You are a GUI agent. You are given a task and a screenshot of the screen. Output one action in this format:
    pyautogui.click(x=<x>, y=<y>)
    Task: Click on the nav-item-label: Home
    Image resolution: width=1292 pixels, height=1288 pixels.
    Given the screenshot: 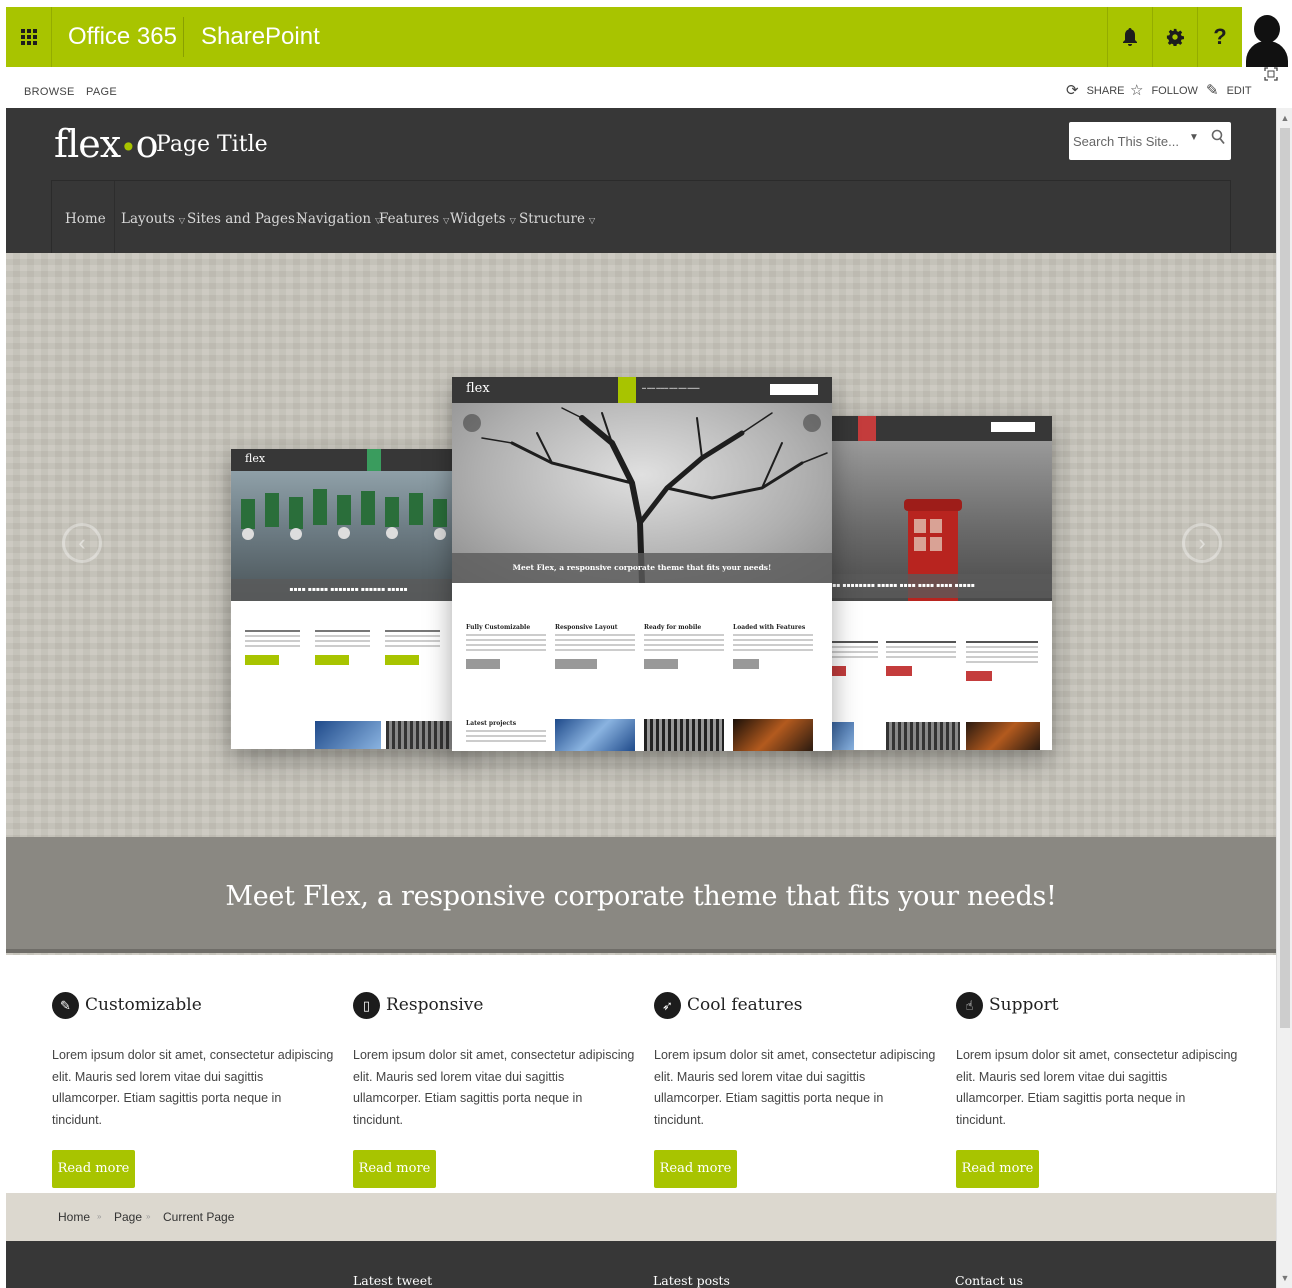 What is the action you would take?
    pyautogui.click(x=85, y=219)
    